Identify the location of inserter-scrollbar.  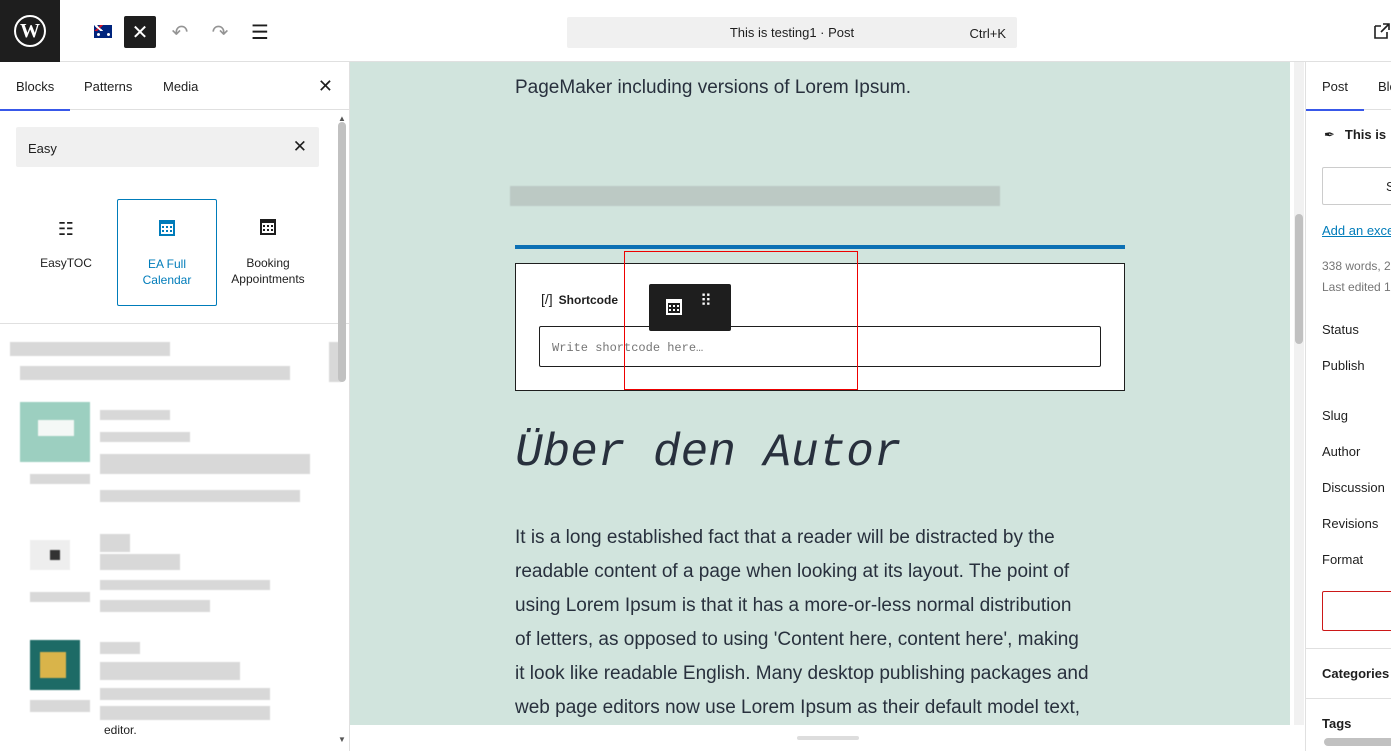
(342, 252).